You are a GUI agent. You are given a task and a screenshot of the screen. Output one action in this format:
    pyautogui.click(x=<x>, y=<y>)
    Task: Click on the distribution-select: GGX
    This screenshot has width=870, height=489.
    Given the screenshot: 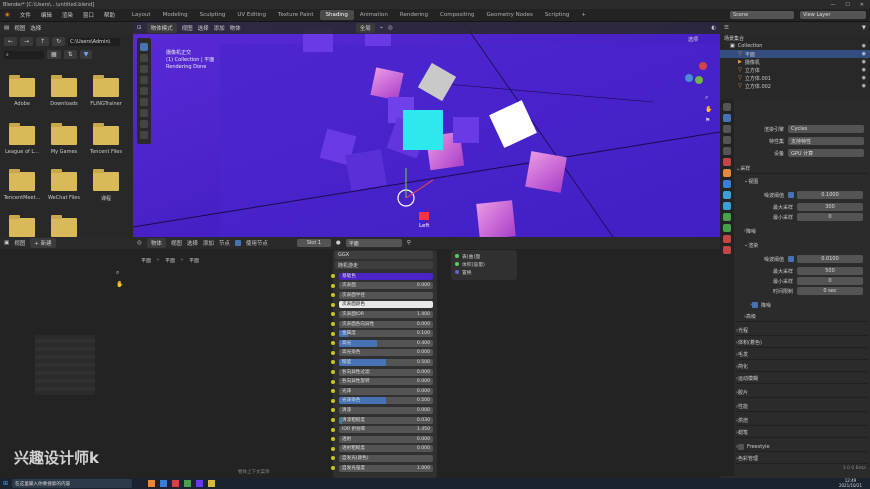 What is the action you would take?
    pyautogui.click(x=384, y=255)
    